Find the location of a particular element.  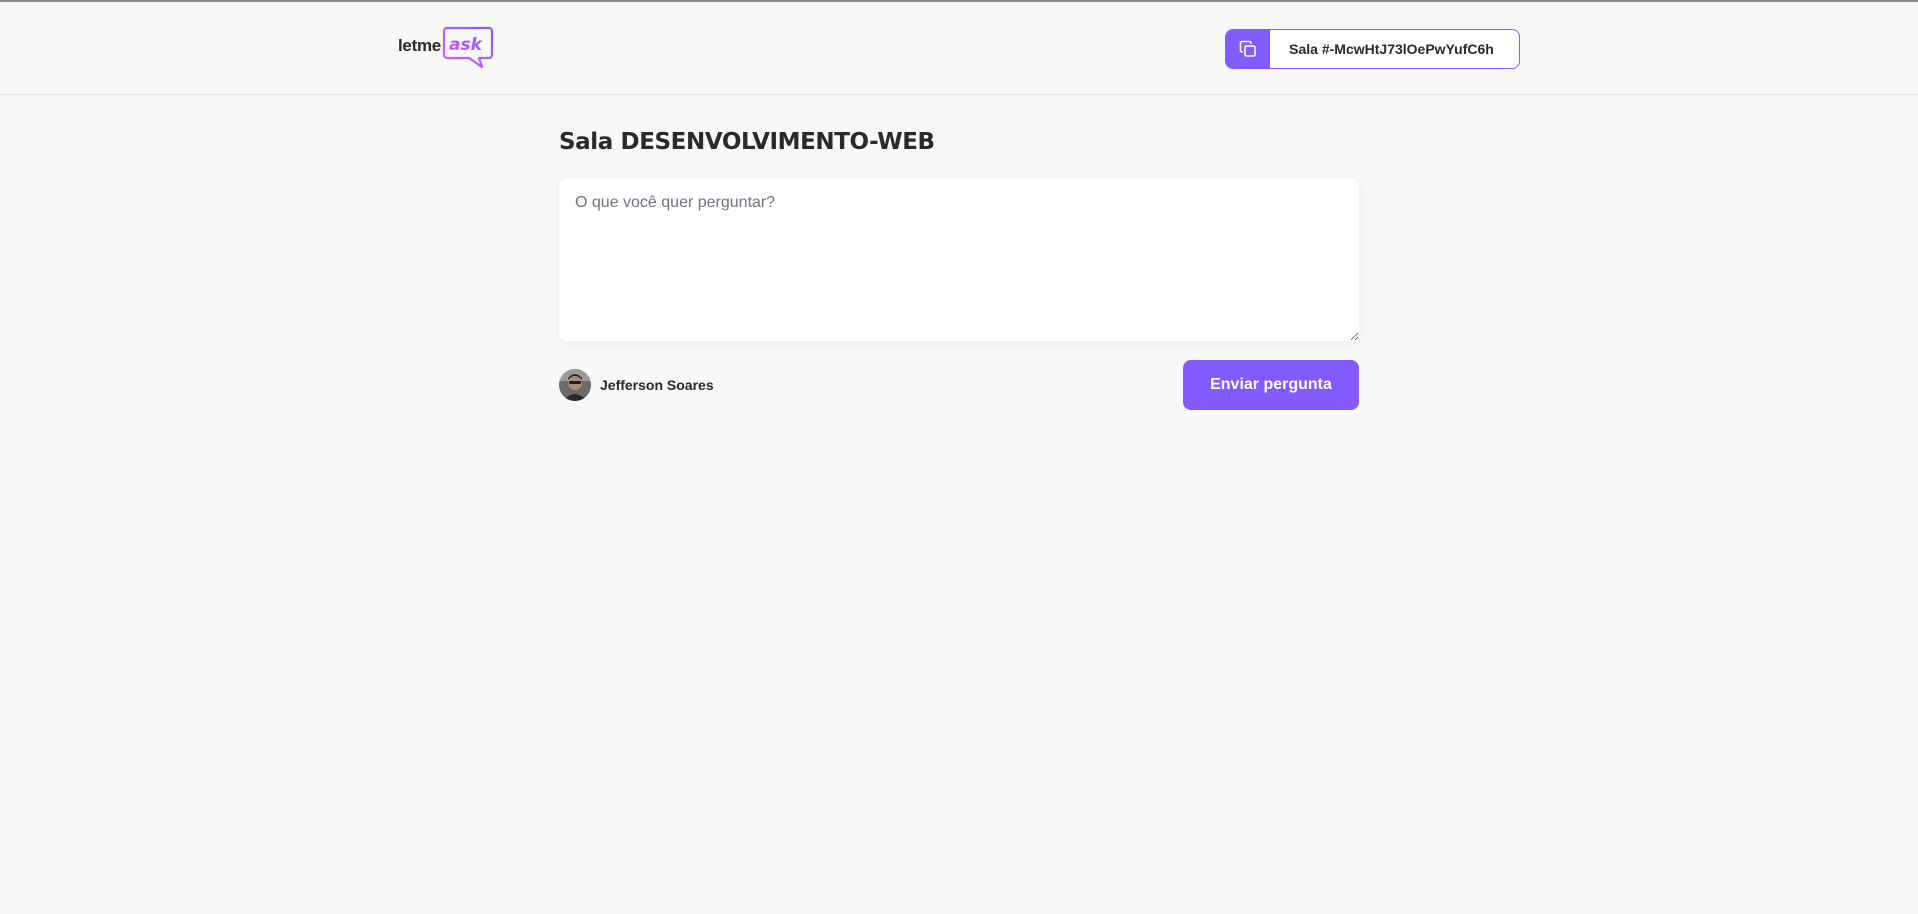

user-info: Jefferson Soares is located at coordinates (636, 385).